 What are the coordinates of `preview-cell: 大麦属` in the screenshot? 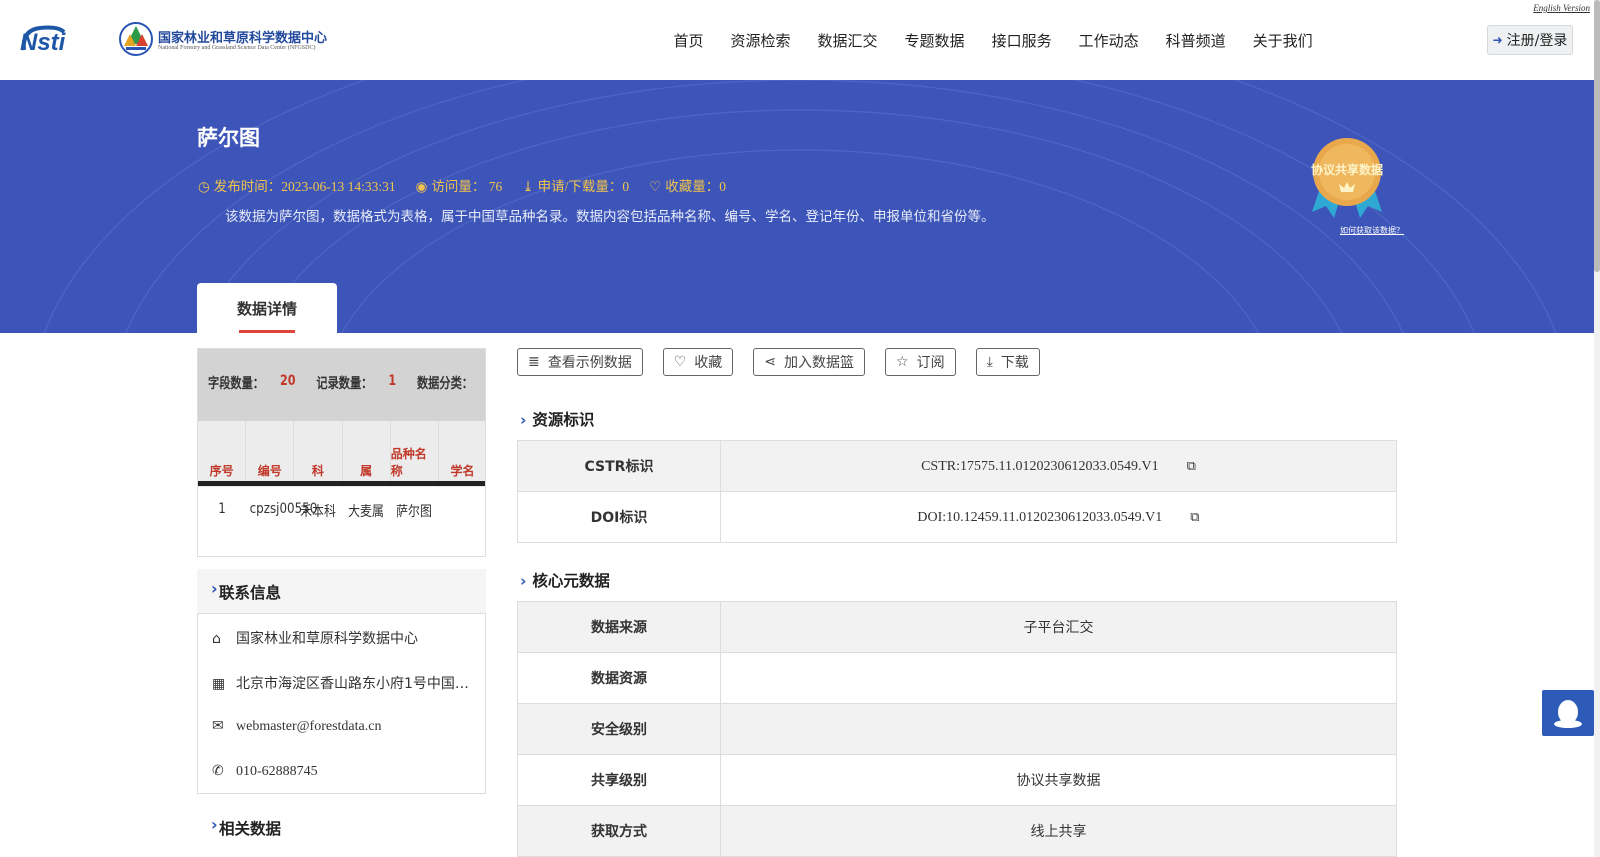 It's located at (366, 512).